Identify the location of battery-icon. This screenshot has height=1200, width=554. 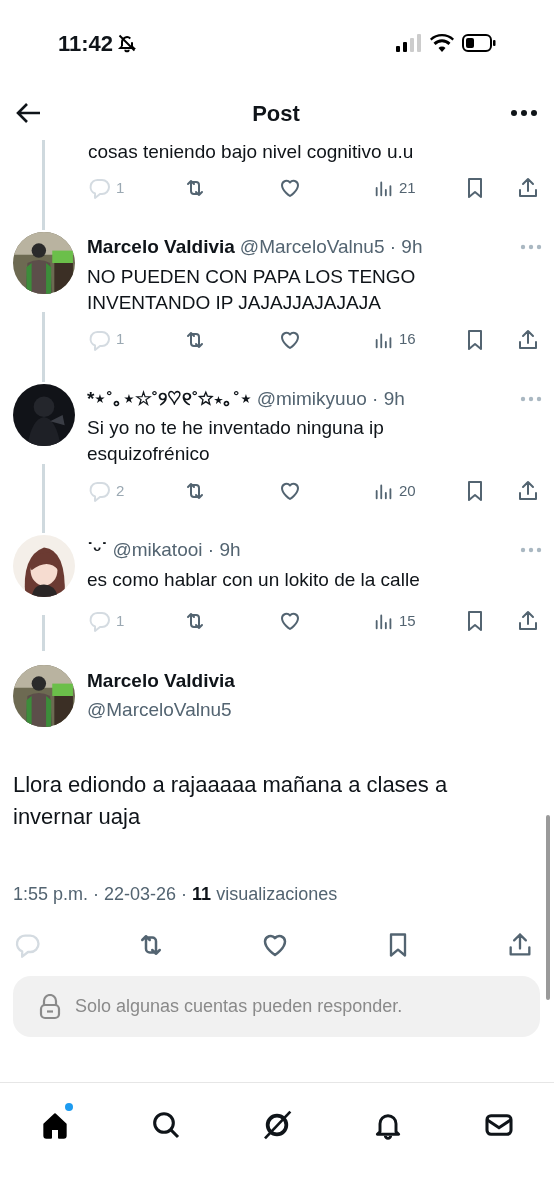
(479, 43).